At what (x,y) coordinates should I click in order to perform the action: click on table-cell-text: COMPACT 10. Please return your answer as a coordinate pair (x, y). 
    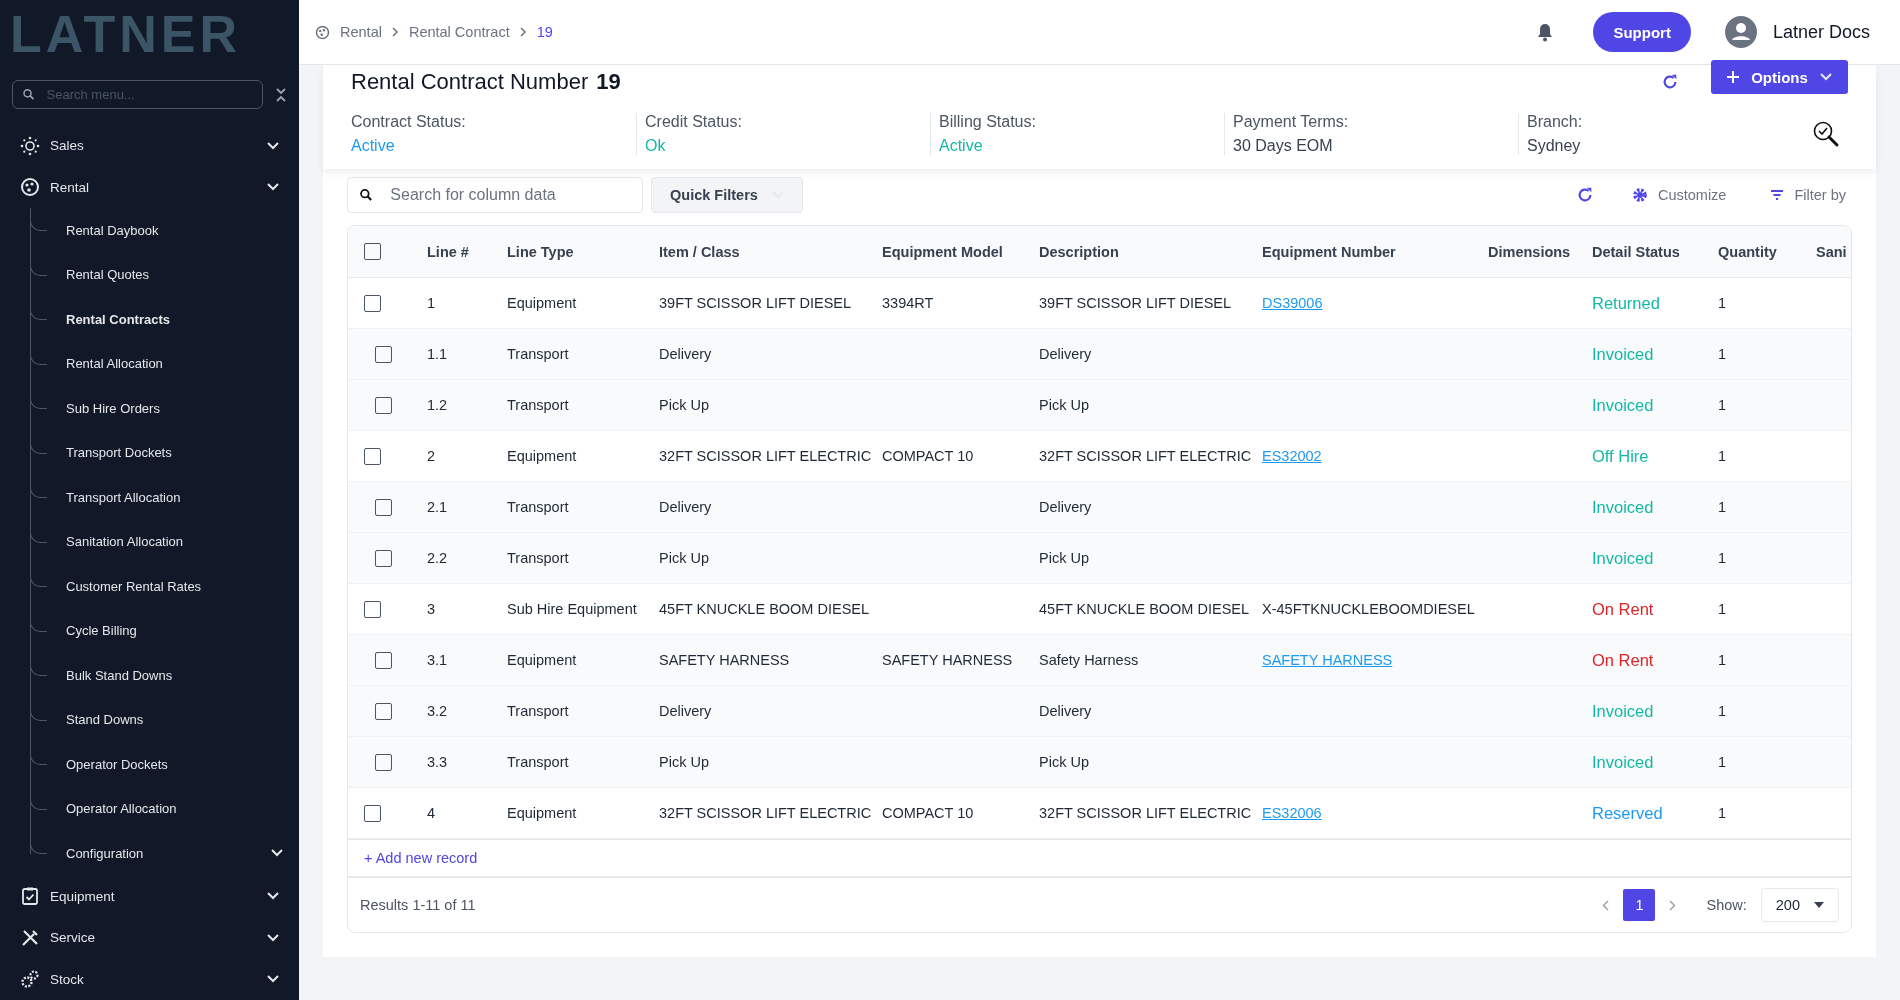
    Looking at the image, I should click on (928, 456).